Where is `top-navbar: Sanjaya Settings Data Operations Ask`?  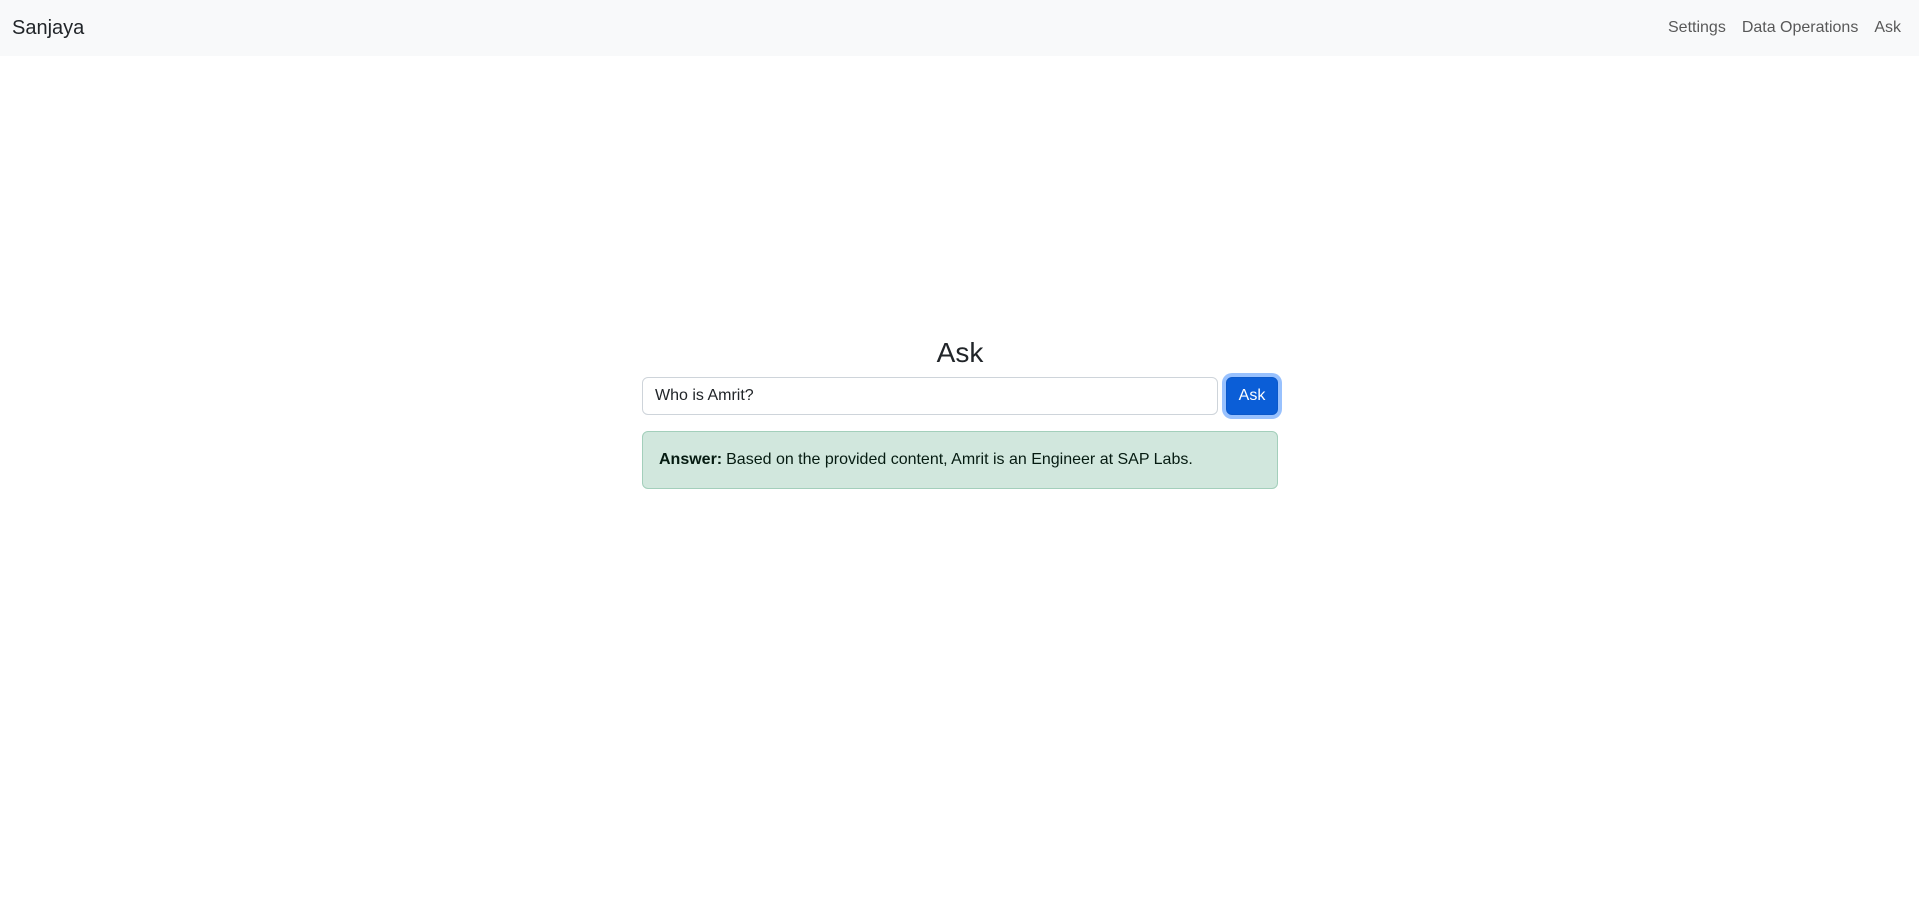
top-navbar: Sanjaya Settings Data Operations Ask is located at coordinates (959, 28).